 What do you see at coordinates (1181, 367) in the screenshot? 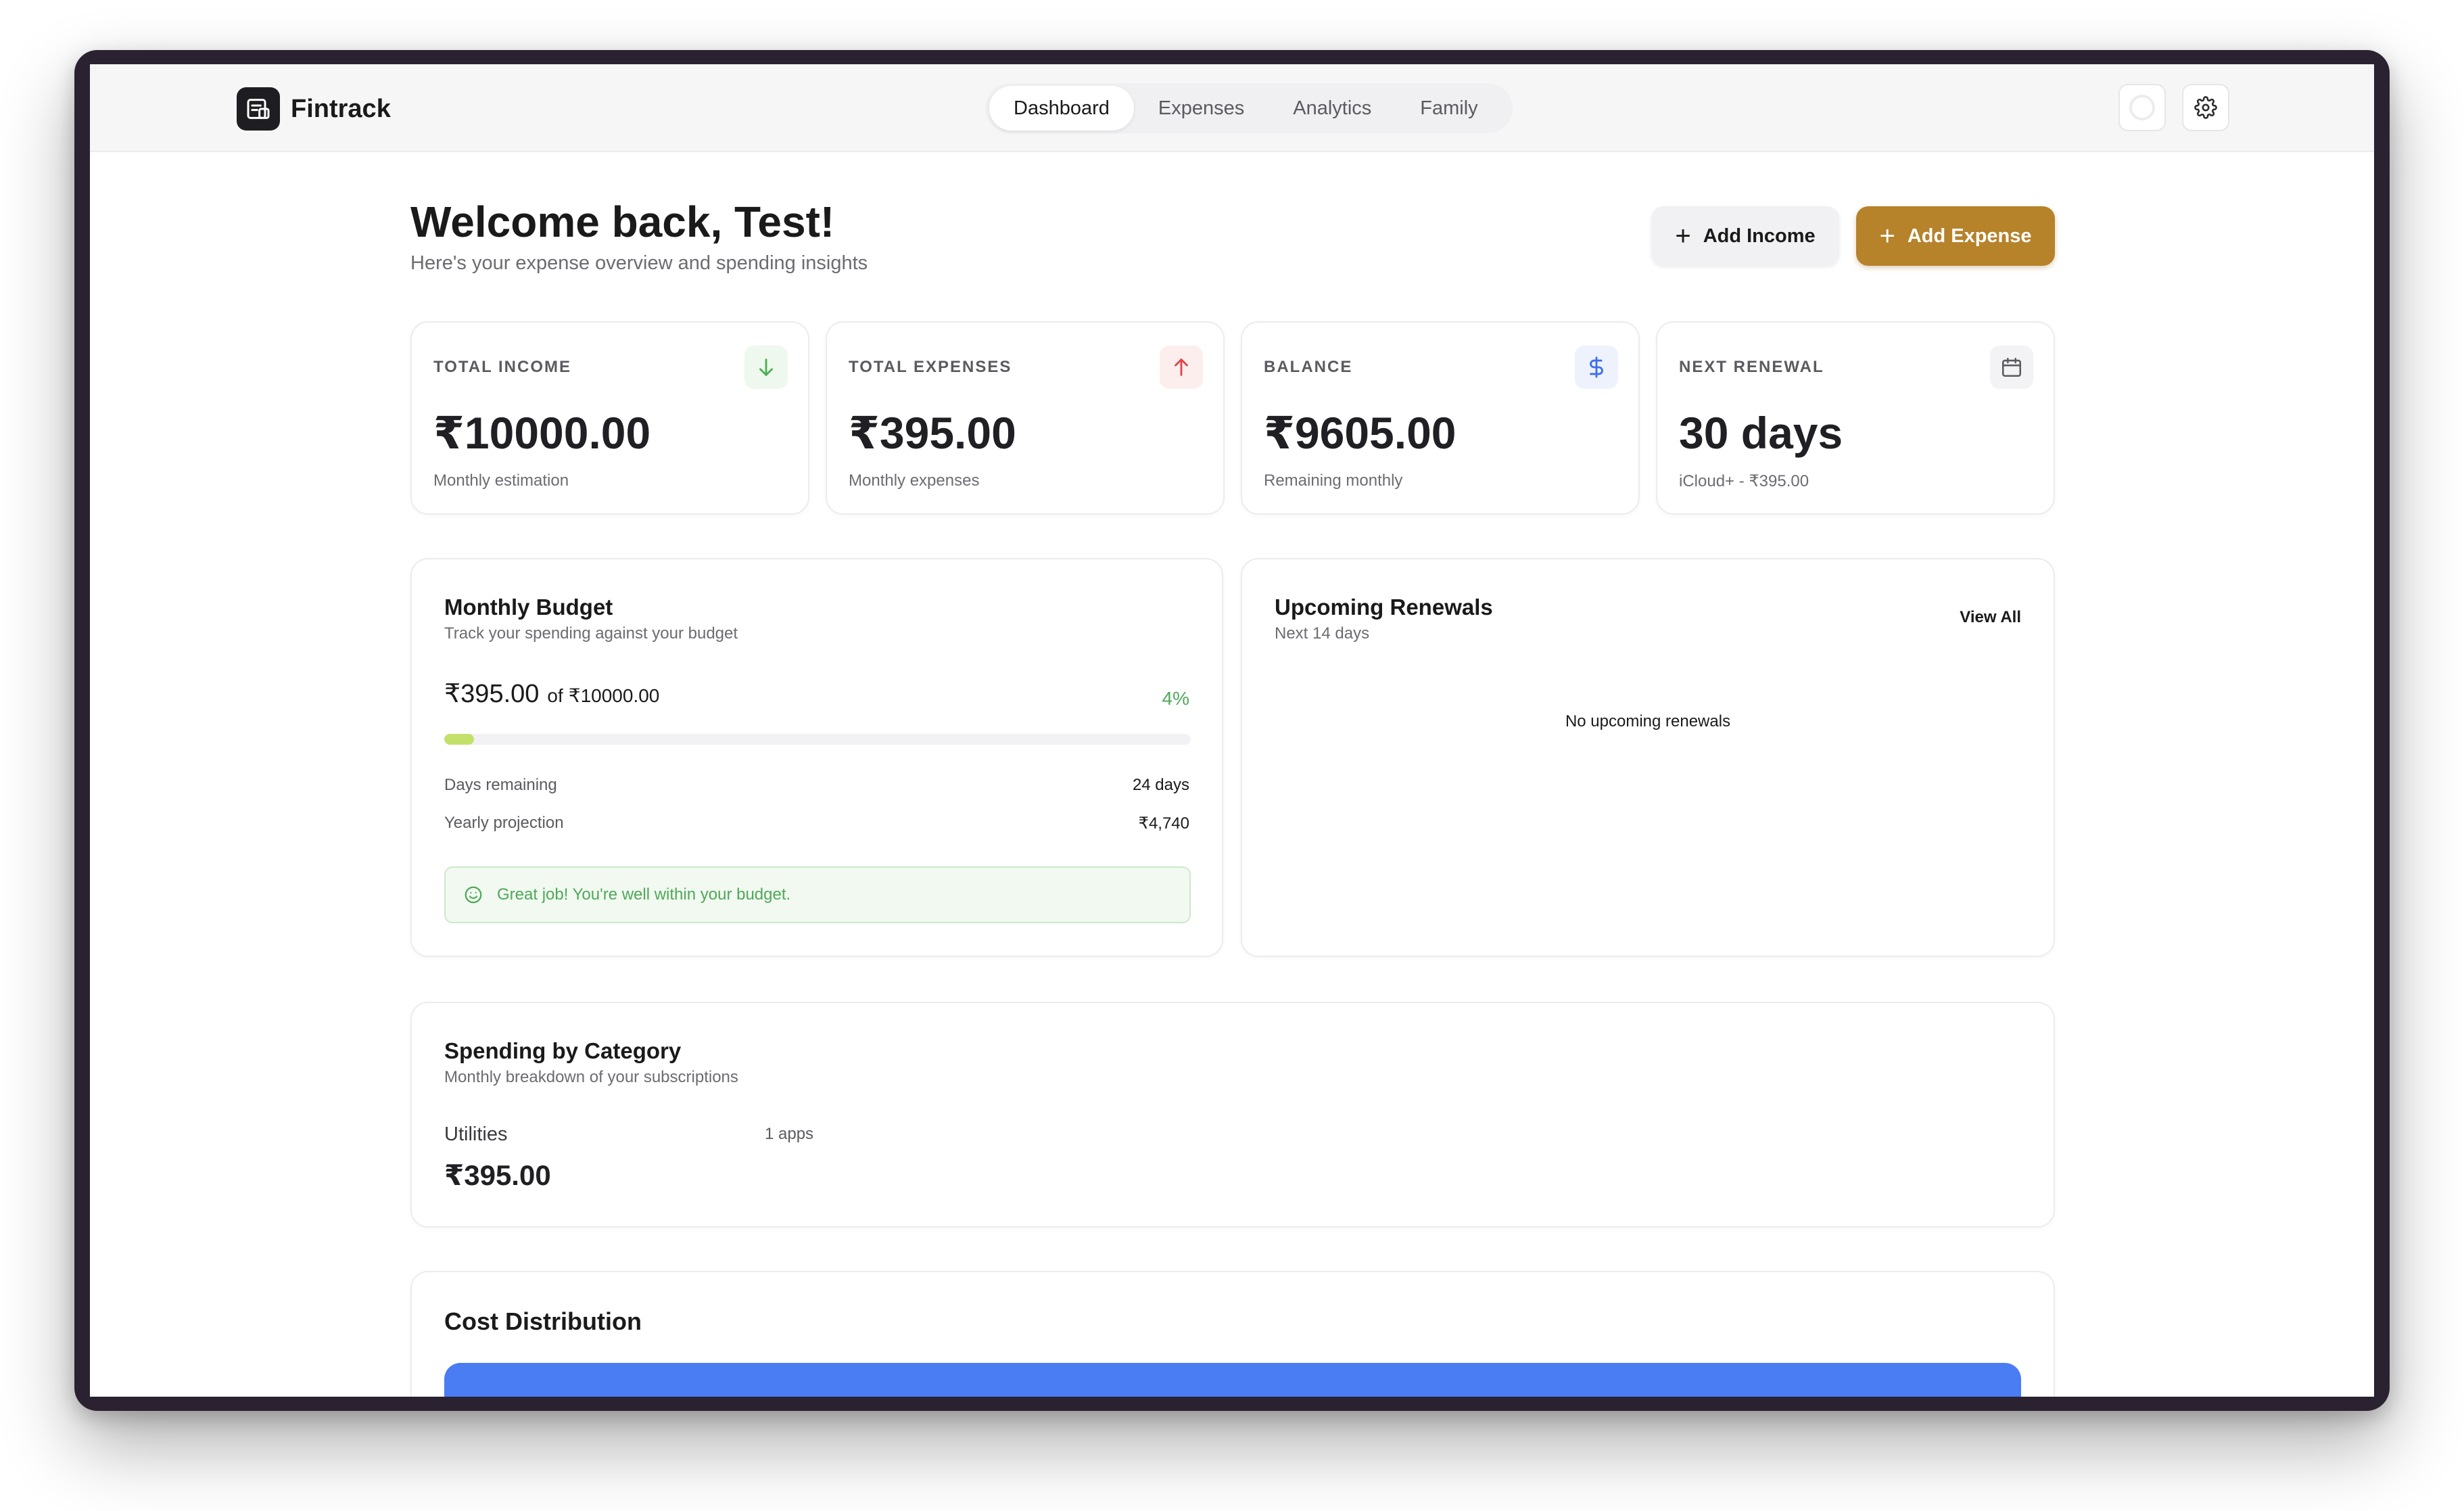
I see `arrow-up-icon` at bounding box center [1181, 367].